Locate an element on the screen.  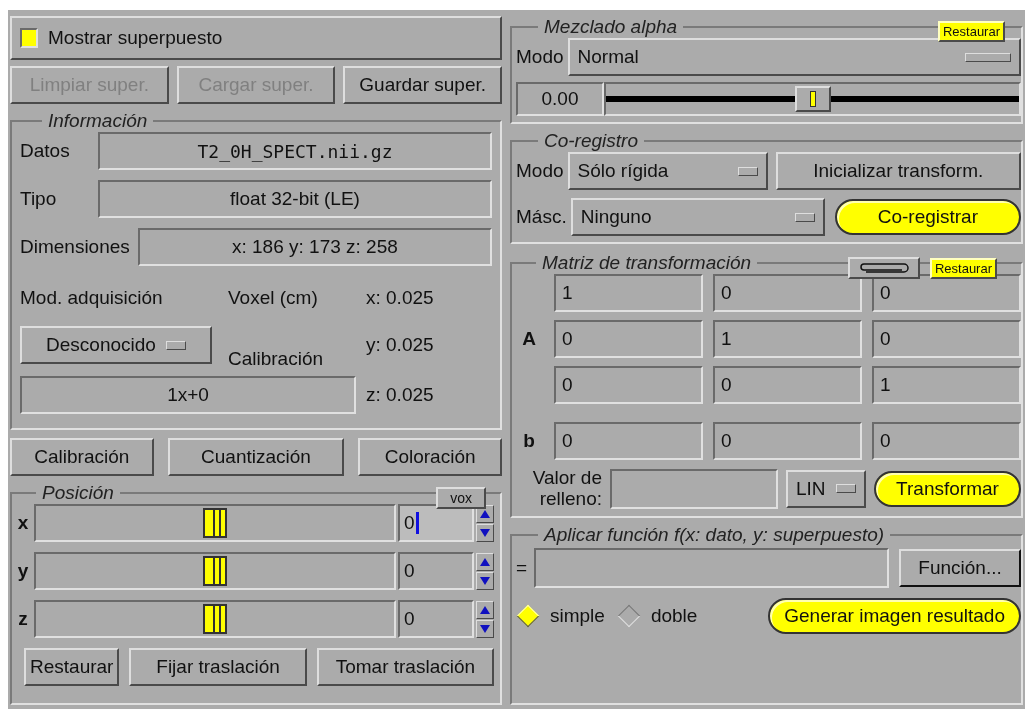
field-label: Tipo is located at coordinates (39, 199).